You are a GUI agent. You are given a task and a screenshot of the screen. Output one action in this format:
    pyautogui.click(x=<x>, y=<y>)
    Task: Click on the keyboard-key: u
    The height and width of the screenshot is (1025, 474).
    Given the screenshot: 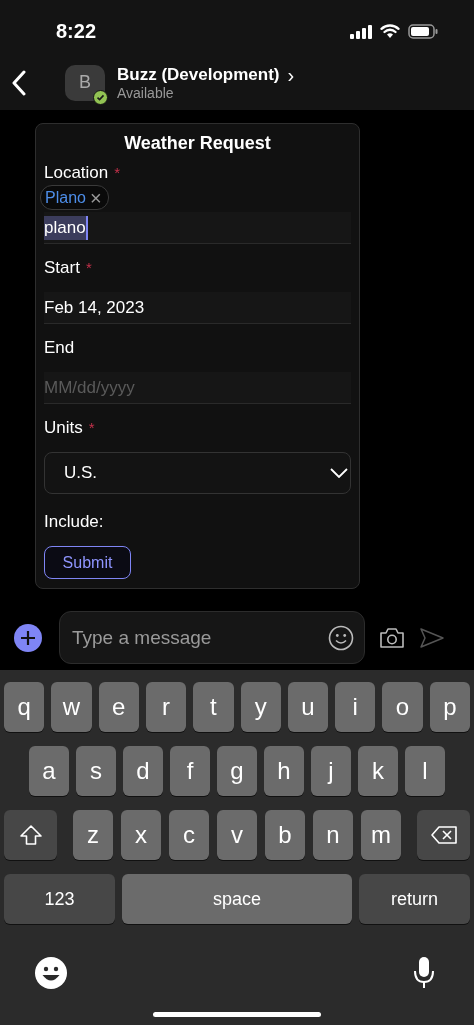 What is the action you would take?
    pyautogui.click(x=308, y=707)
    